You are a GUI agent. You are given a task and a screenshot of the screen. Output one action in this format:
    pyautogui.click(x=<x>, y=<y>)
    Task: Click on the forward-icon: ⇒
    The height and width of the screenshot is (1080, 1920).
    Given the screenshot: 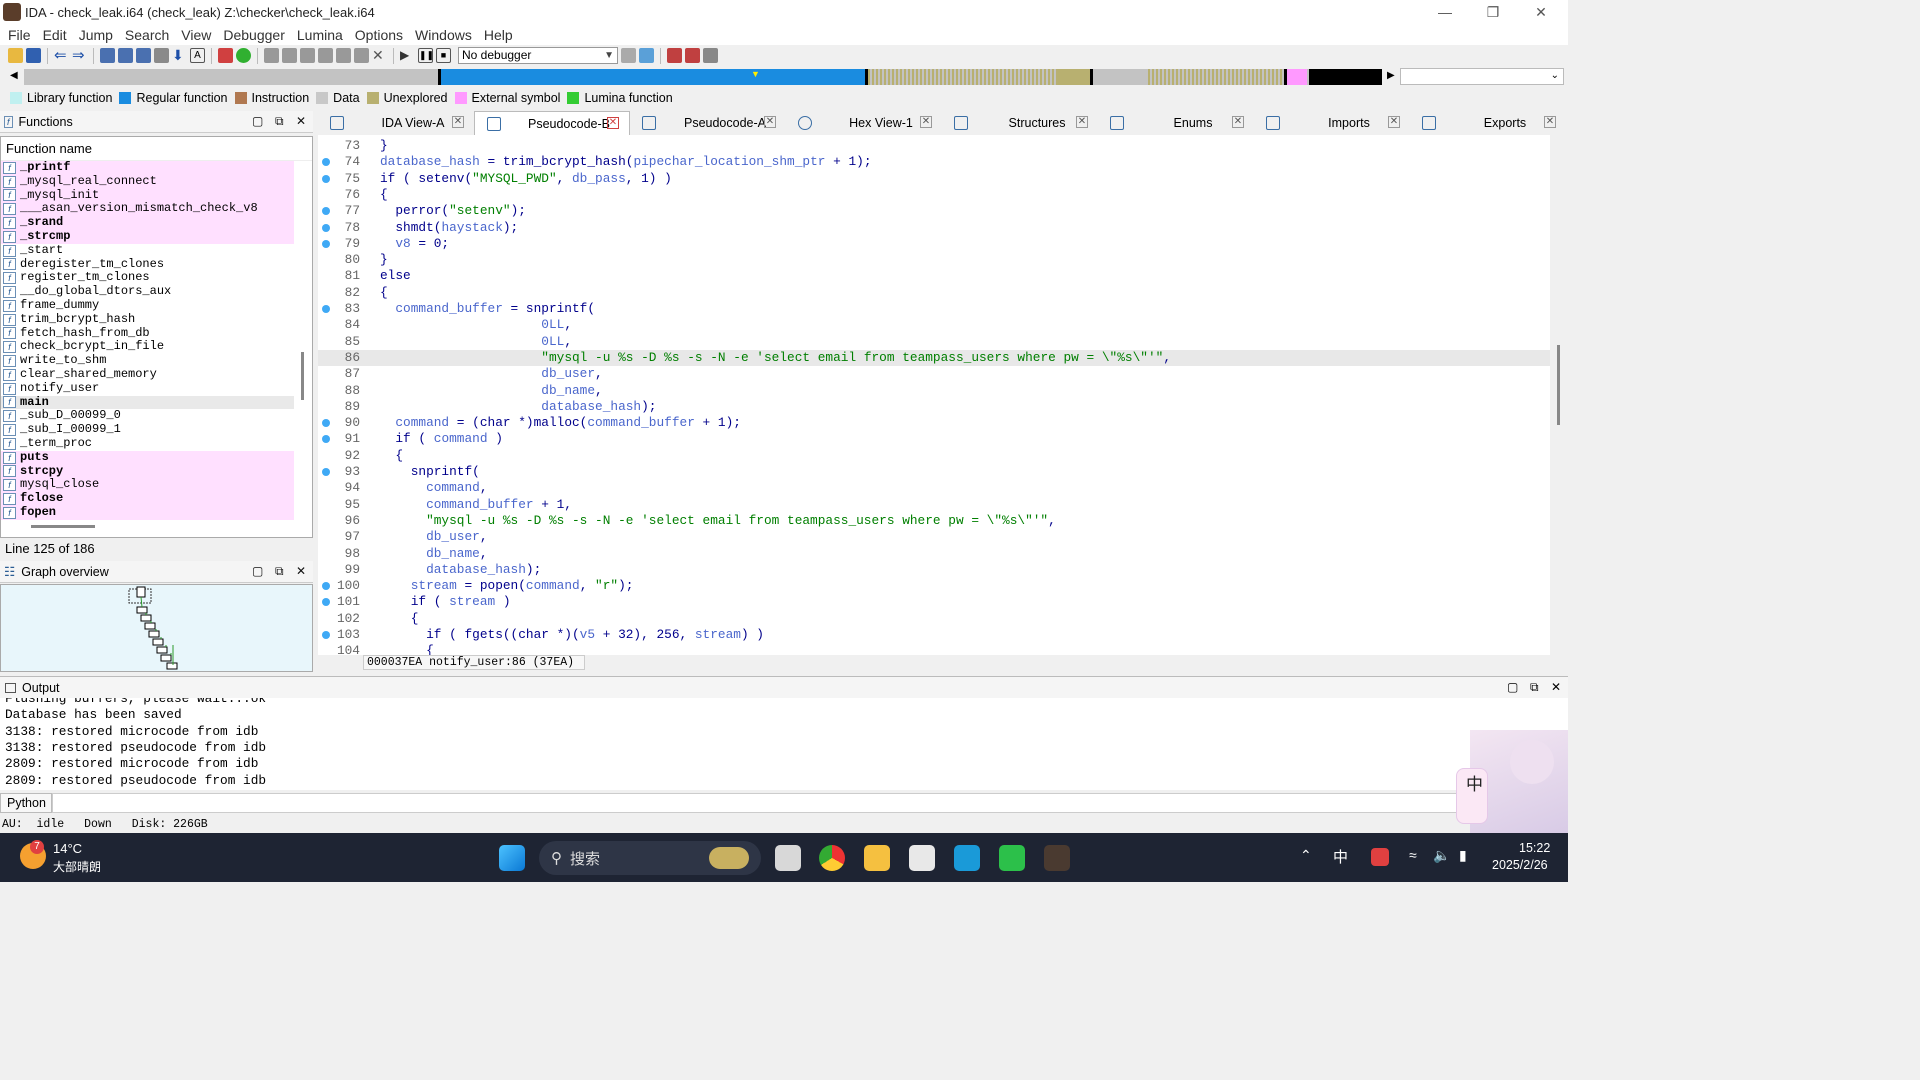 What is the action you would take?
    pyautogui.click(x=79, y=55)
    